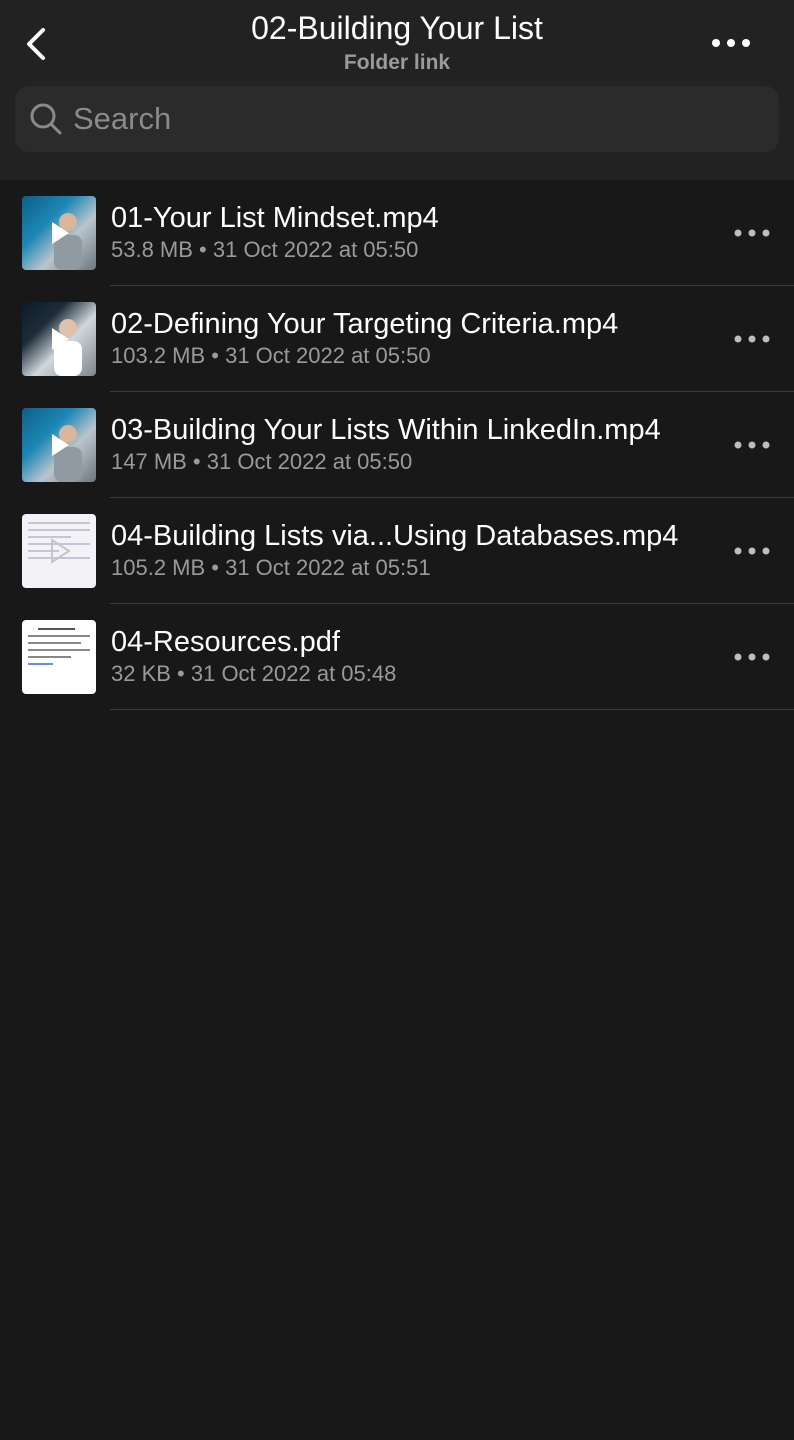  I want to click on page-title: 02-Building Your List, so click(397, 28).